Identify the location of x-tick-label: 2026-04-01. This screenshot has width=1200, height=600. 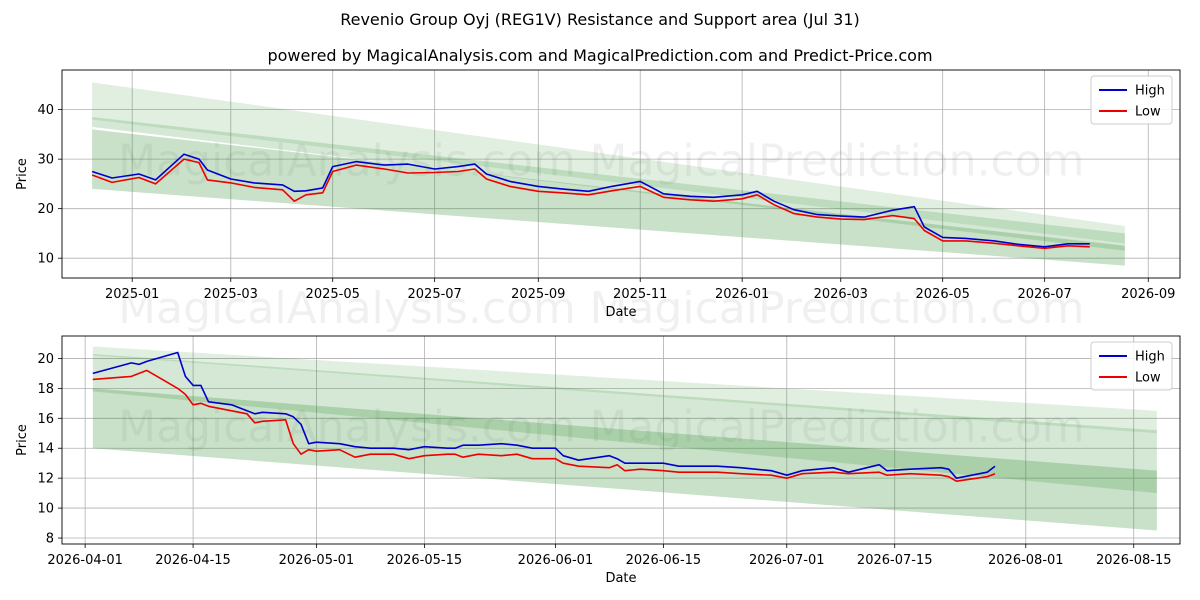
(85, 560).